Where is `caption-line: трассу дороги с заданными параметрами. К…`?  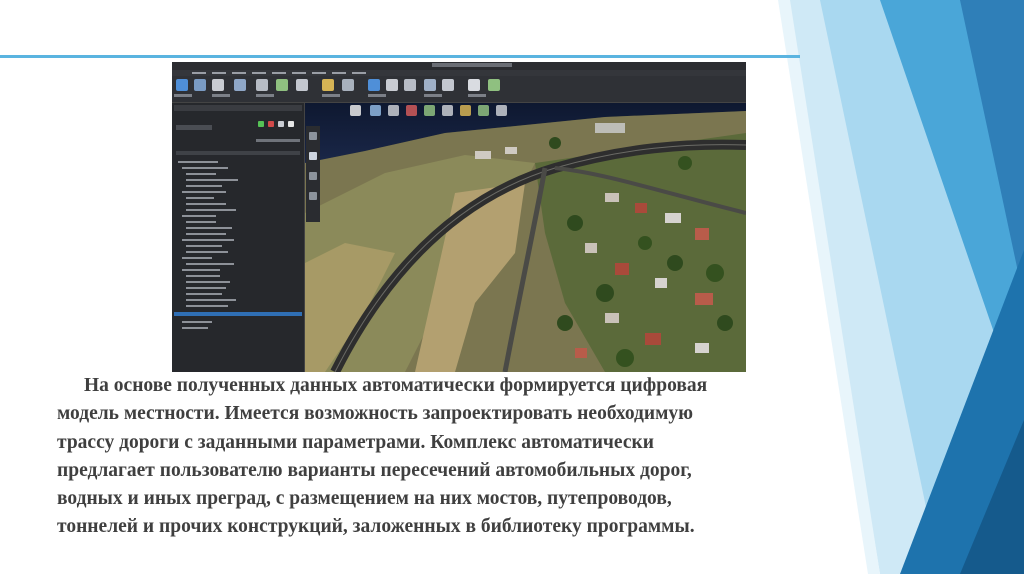 caption-line: трассу дороги с заданными параметрами. К… is located at coordinates (355, 442).